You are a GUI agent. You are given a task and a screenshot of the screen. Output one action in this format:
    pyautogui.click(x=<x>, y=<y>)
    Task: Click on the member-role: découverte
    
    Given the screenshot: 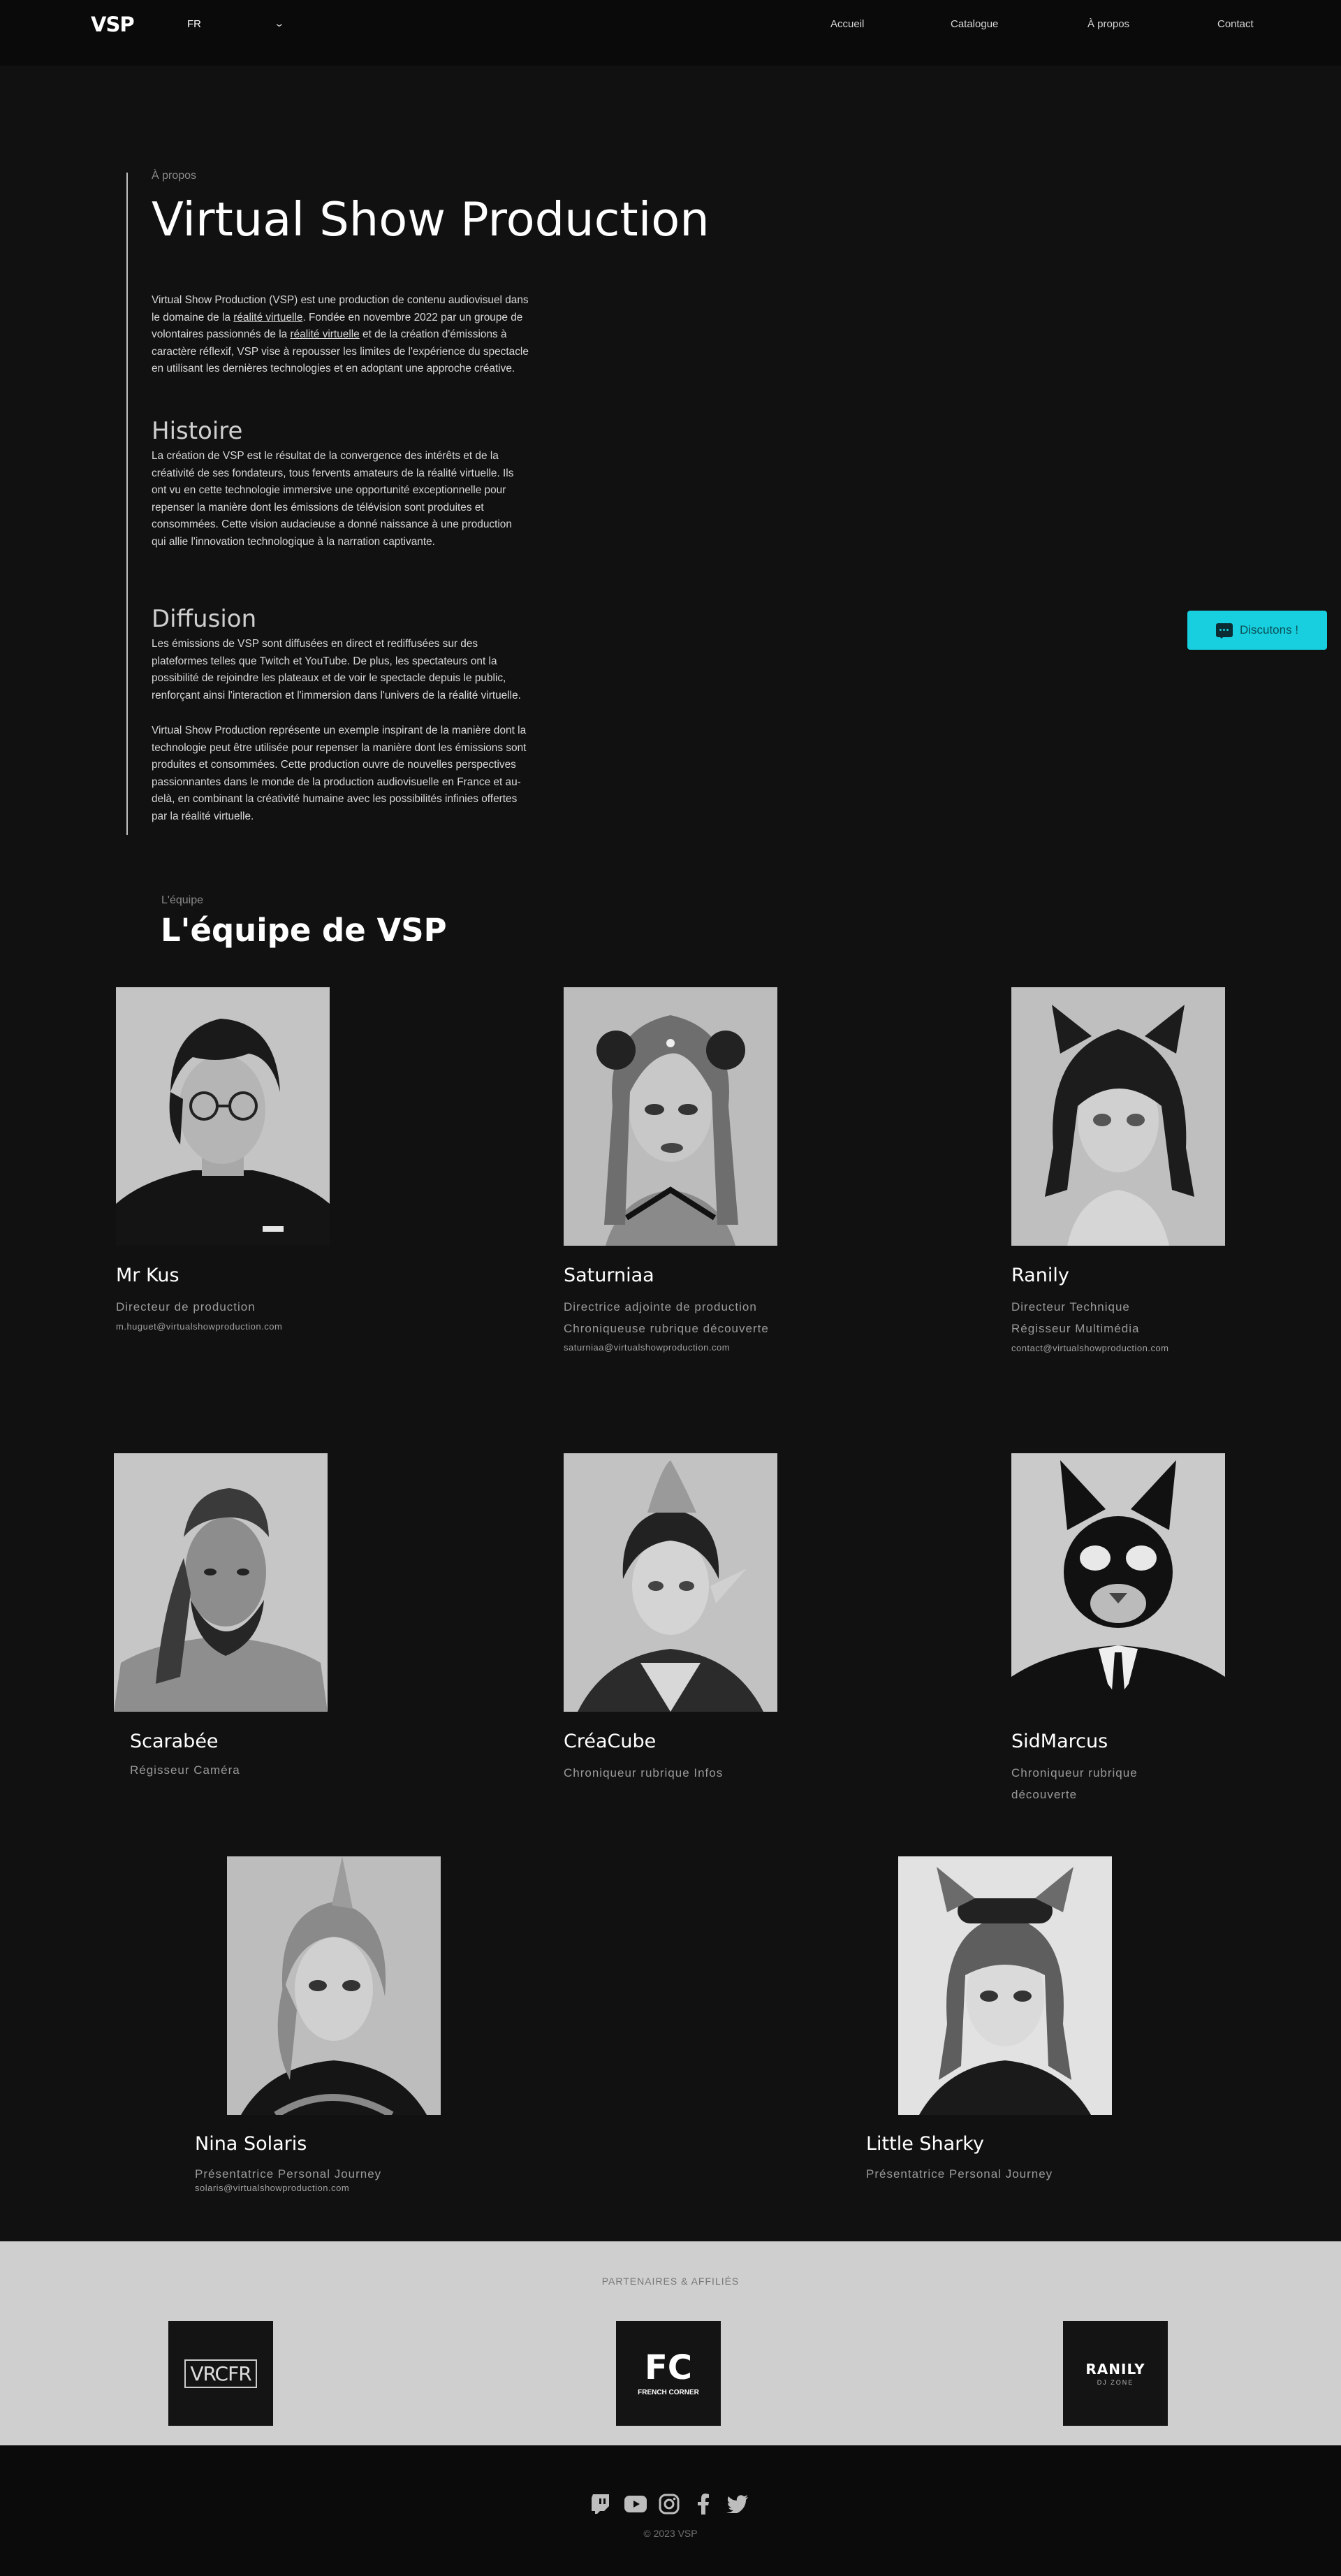 What is the action you would take?
    pyautogui.click(x=1045, y=1794)
    